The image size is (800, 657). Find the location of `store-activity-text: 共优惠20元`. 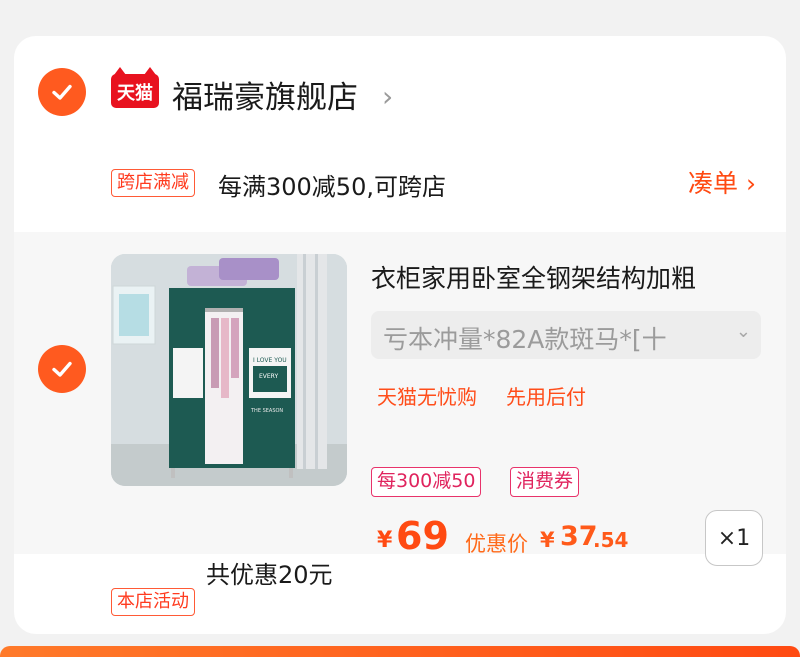

store-activity-text: 共优惠20元 is located at coordinates (269, 575).